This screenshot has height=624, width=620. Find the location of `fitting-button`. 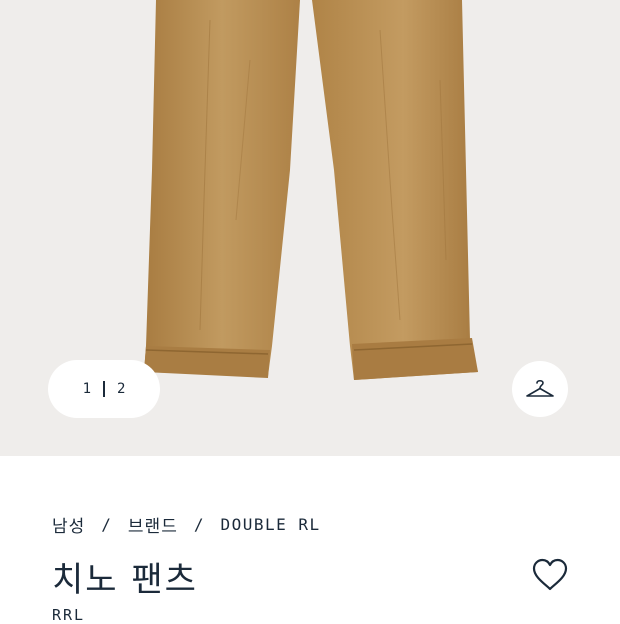

fitting-button is located at coordinates (540, 389).